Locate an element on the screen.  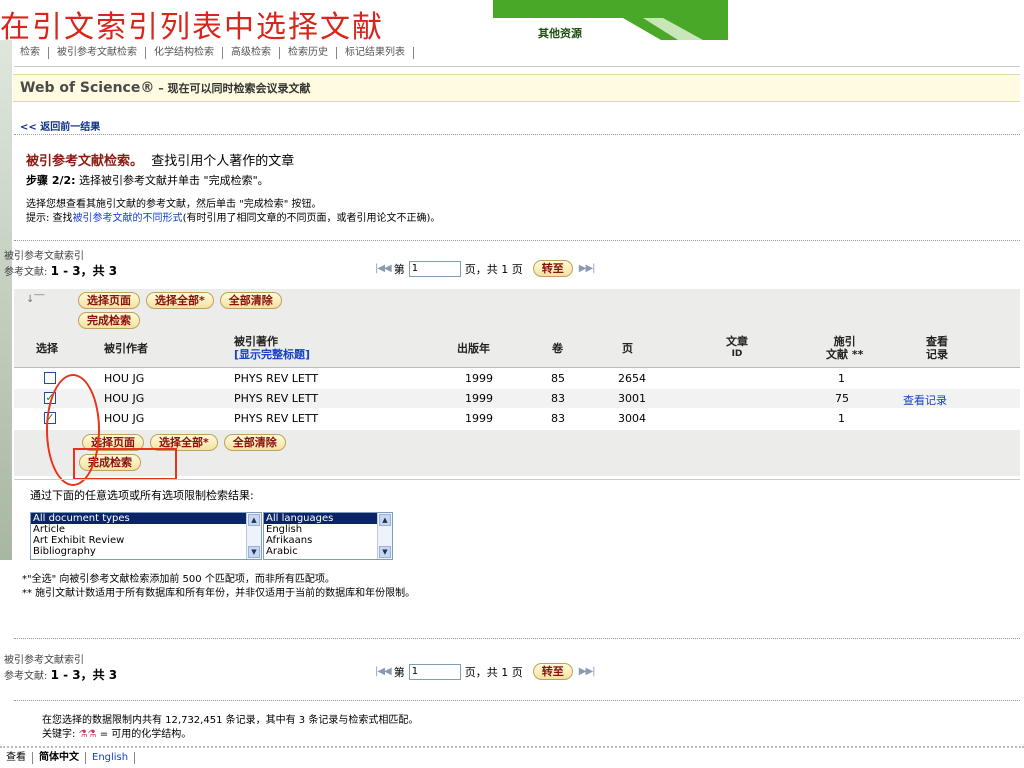
row-checkbox is located at coordinates (50, 378).